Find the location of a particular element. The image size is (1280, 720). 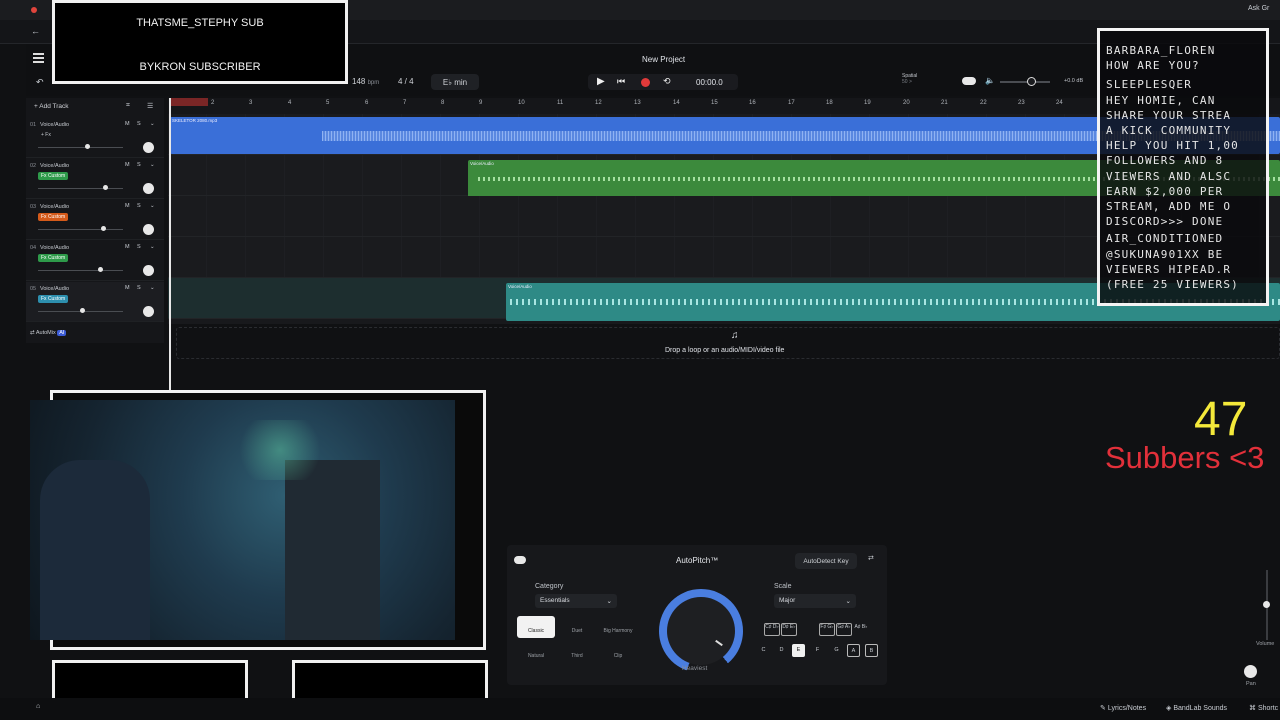

loop-region is located at coordinates (189, 102).